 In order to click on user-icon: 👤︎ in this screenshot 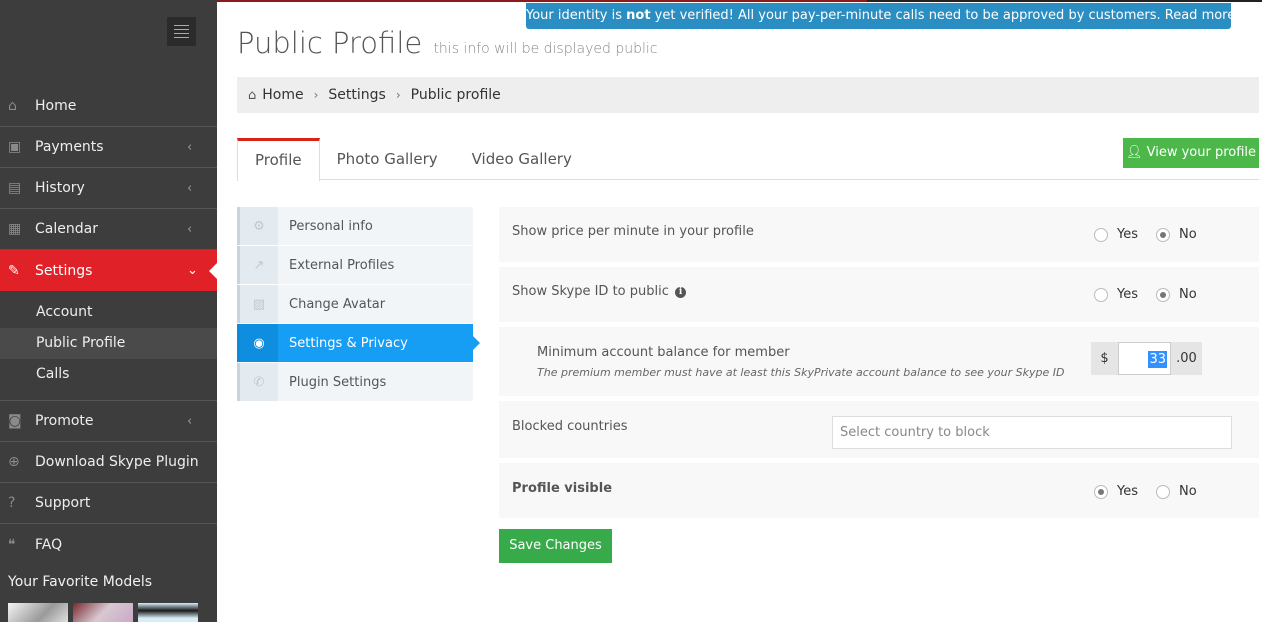, I will do `click(1134, 152)`.